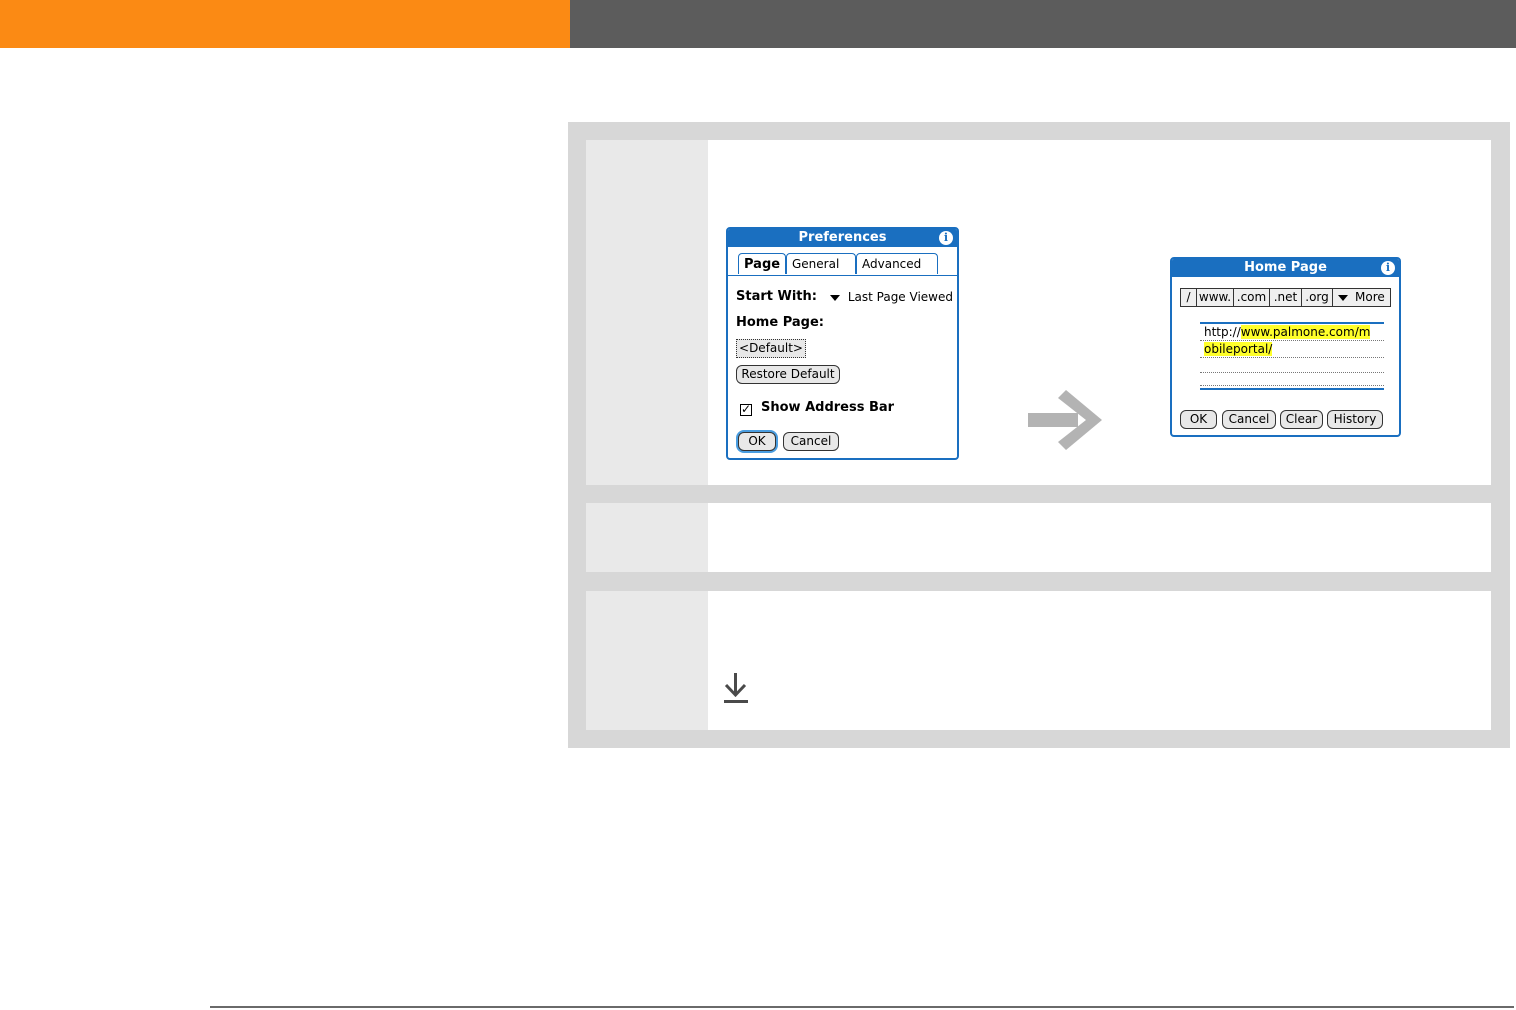 Image resolution: width=1516 pixels, height=1010 pixels. Describe the element at coordinates (746, 409) in the screenshot. I see `show-address-bar-checkbox: ✓` at that location.